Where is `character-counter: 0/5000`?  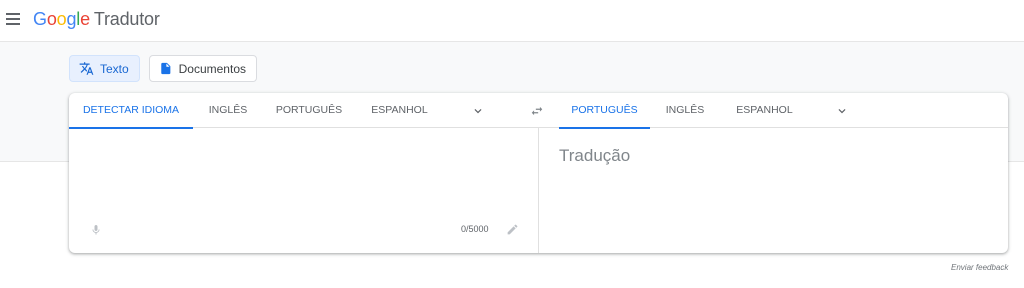
character-counter: 0/5000 is located at coordinates (475, 229).